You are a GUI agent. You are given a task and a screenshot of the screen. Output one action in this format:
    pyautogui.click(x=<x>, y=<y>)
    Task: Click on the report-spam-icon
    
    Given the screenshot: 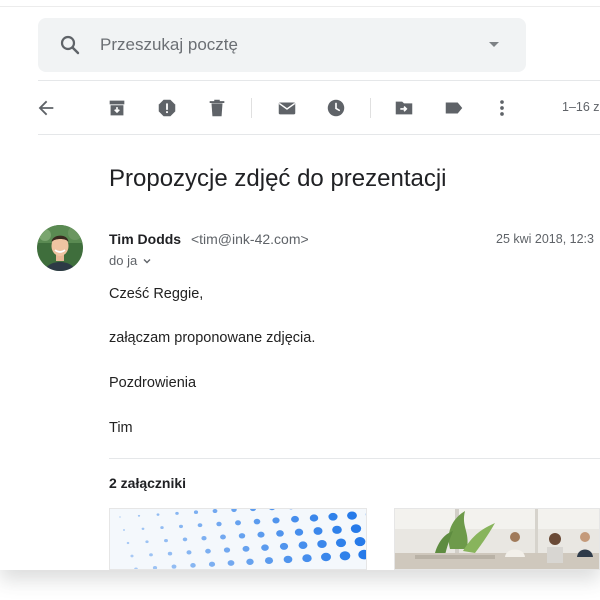 What is the action you would take?
    pyautogui.click(x=167, y=108)
    